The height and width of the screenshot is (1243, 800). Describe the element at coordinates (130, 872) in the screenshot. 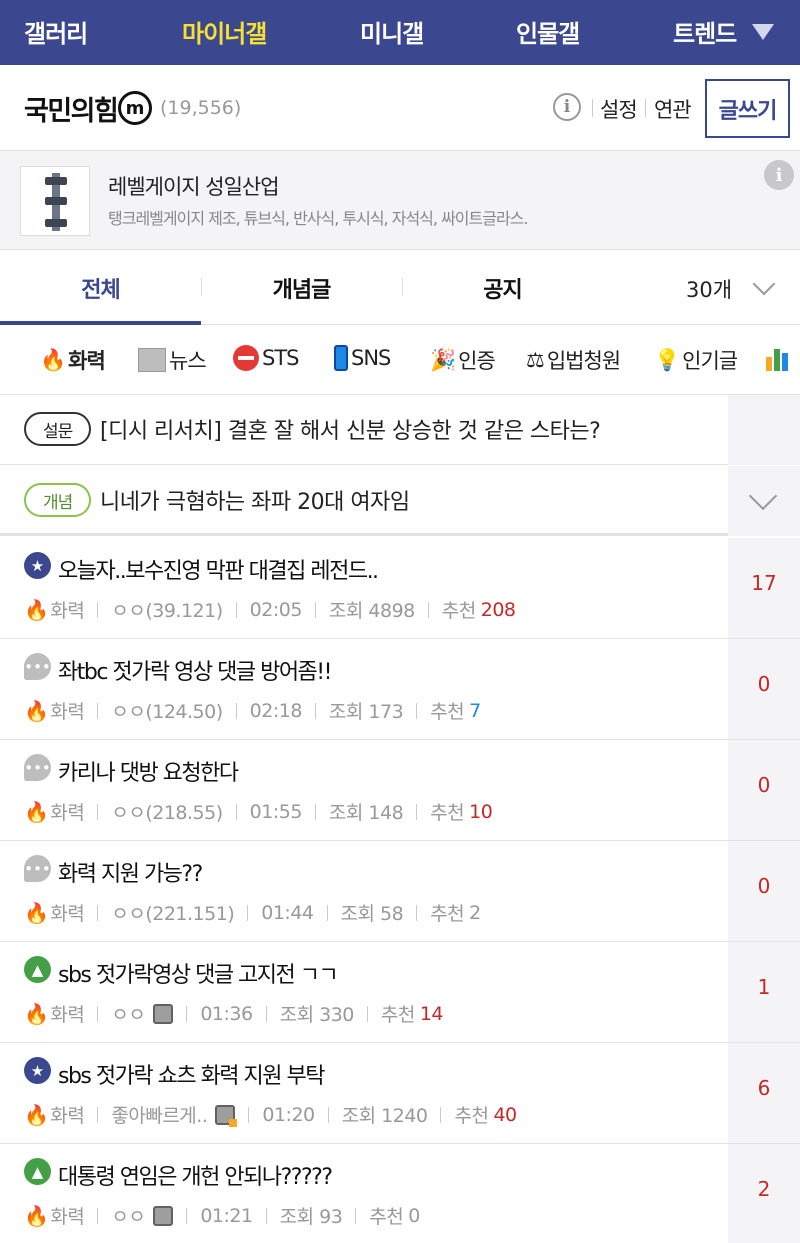

I see `post-title: 화력 지원 가능??` at that location.